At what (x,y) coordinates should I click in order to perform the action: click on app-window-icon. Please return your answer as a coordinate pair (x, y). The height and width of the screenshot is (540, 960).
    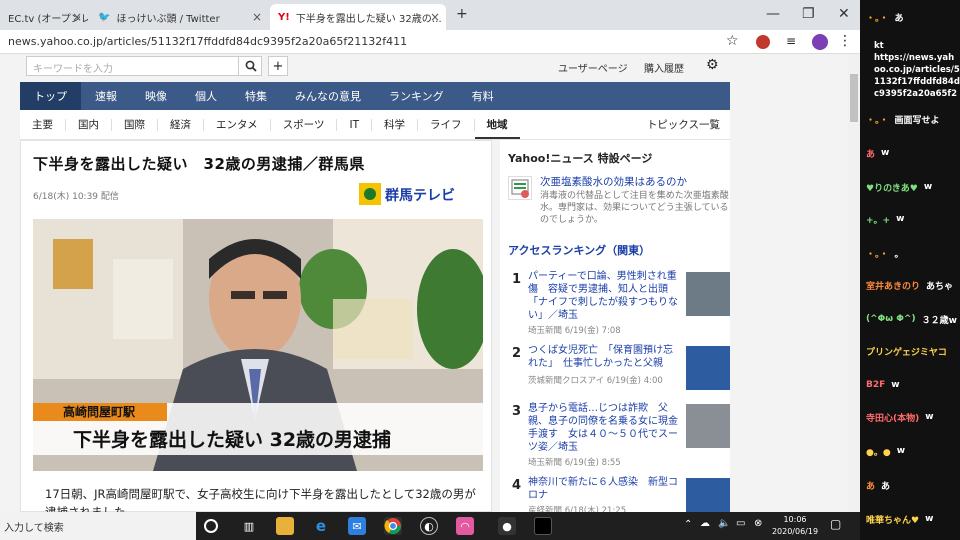
    Looking at the image, I should click on (543, 526).